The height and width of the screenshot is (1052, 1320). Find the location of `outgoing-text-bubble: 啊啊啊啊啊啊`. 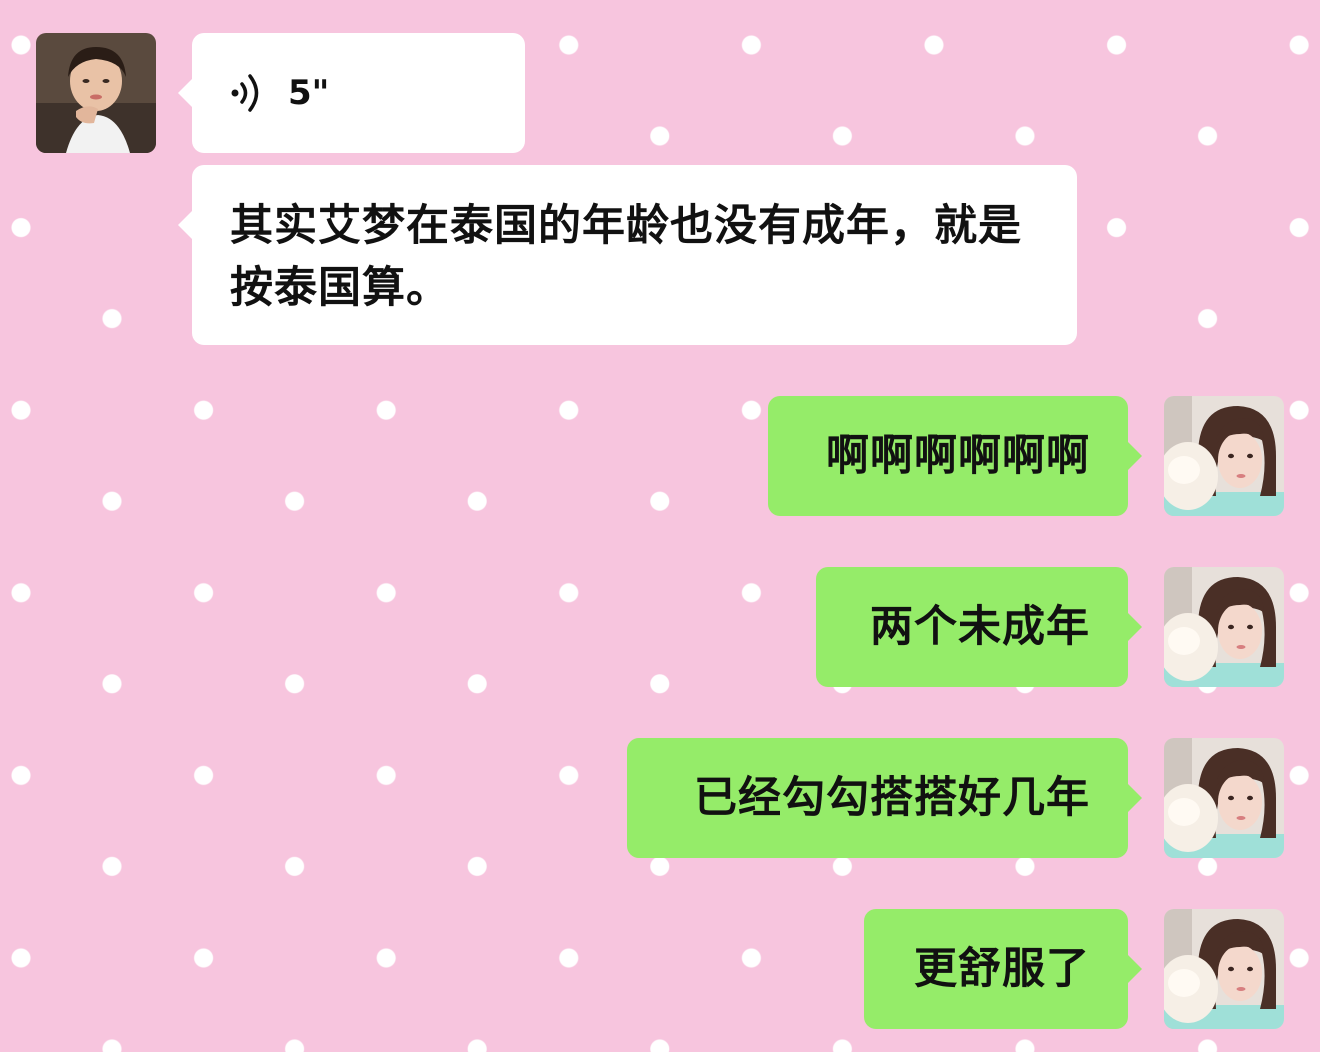

outgoing-text-bubble: 啊啊啊啊啊啊 is located at coordinates (955, 456).